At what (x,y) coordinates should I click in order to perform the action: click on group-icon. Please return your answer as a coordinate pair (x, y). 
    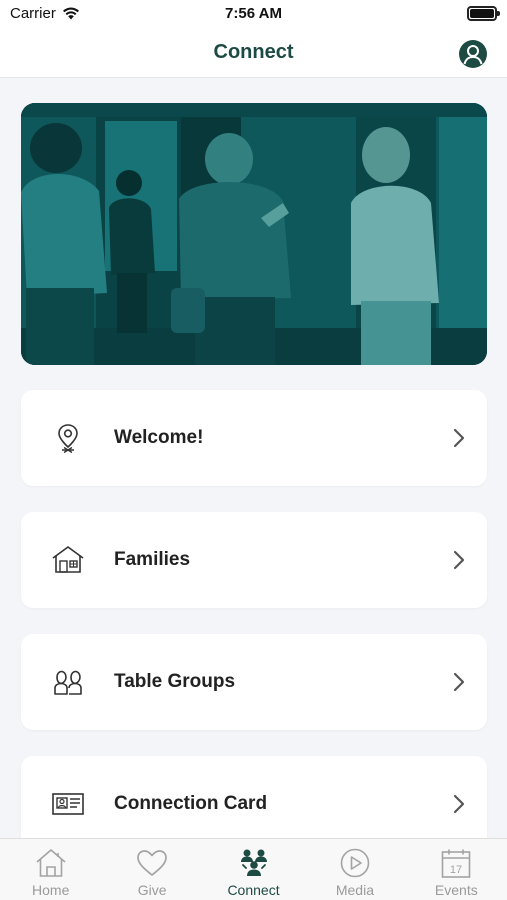
    Looking at the image, I should click on (253, 862).